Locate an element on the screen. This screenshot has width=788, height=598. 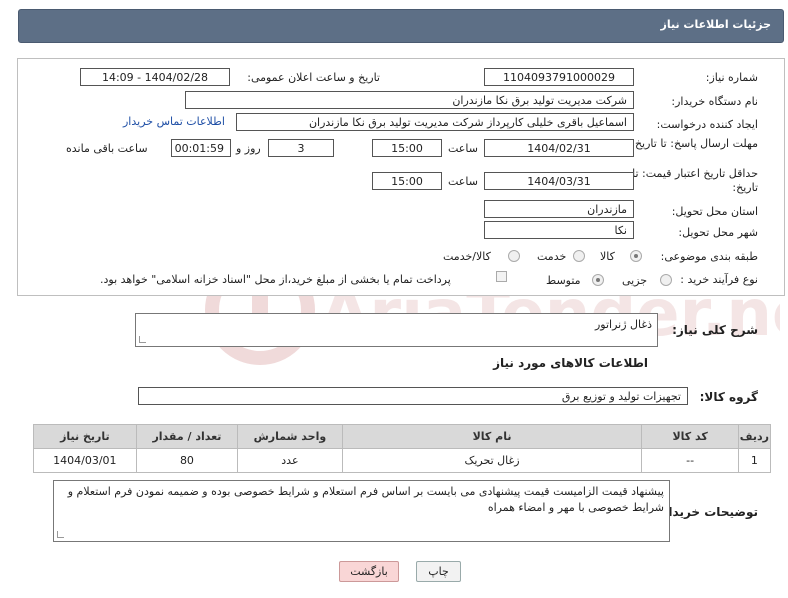
buyer-org-label: نام دستگاه خریدار: is located at coordinates (714, 101).